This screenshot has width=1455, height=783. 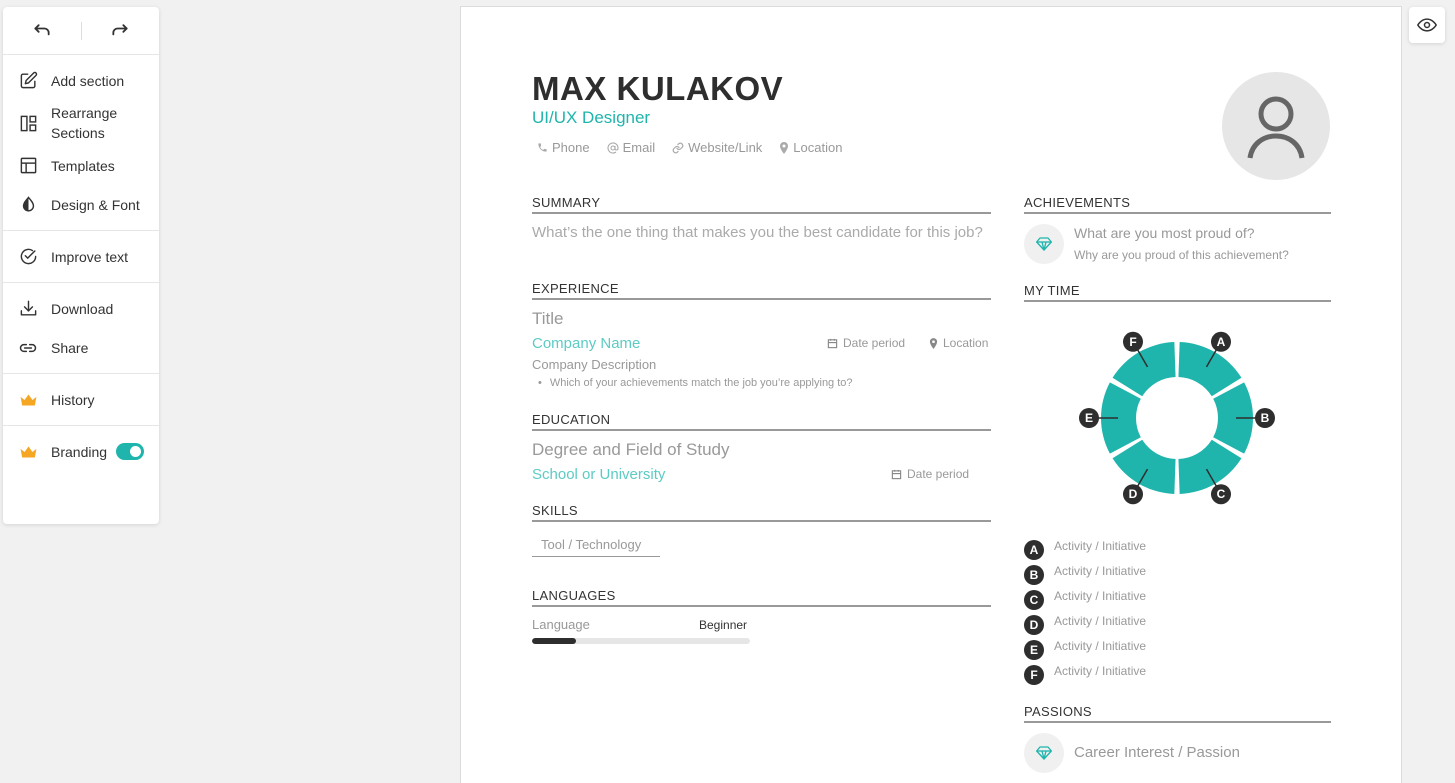 What do you see at coordinates (596, 546) in the screenshot?
I see `skill-item: Tool / Technology` at bounding box center [596, 546].